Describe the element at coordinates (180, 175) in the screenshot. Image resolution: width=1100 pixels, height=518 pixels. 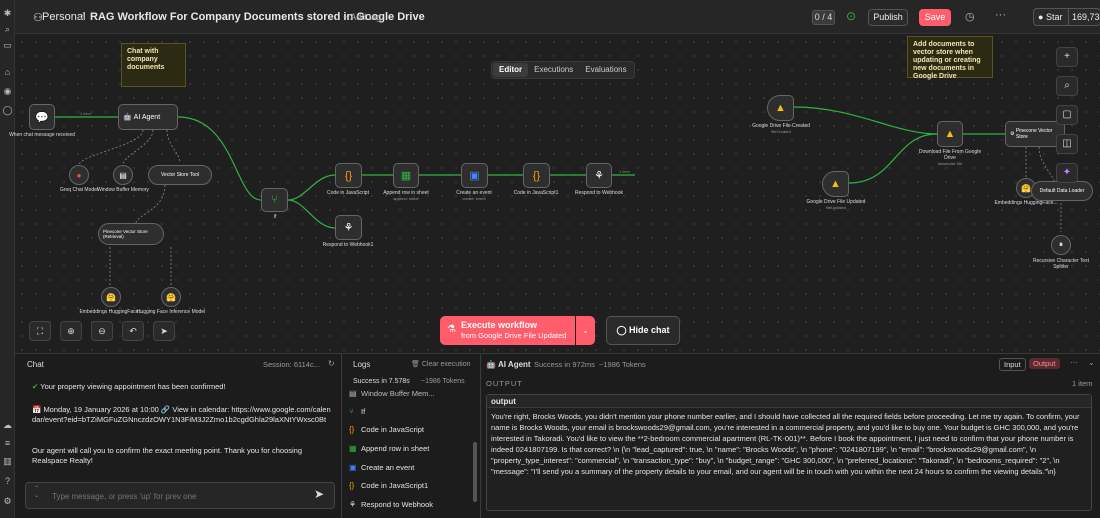
I see `vector-store-tool-node: Vector Store Tool` at that location.